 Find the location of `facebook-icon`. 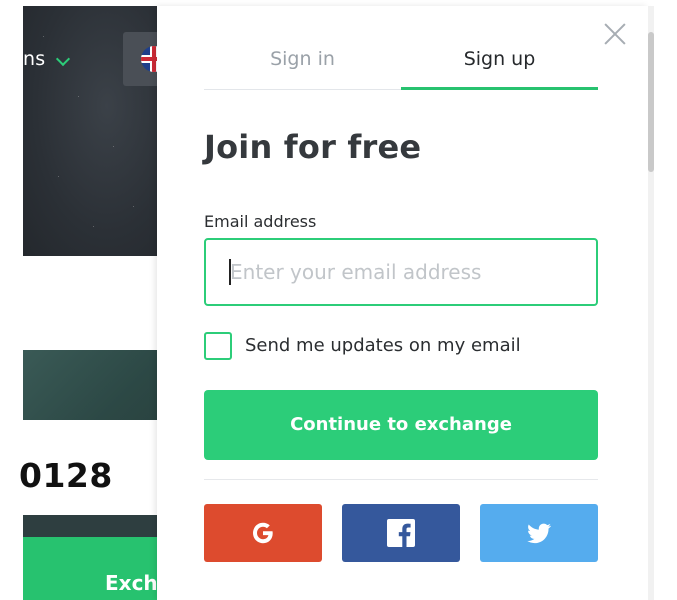

facebook-icon is located at coordinates (401, 533).